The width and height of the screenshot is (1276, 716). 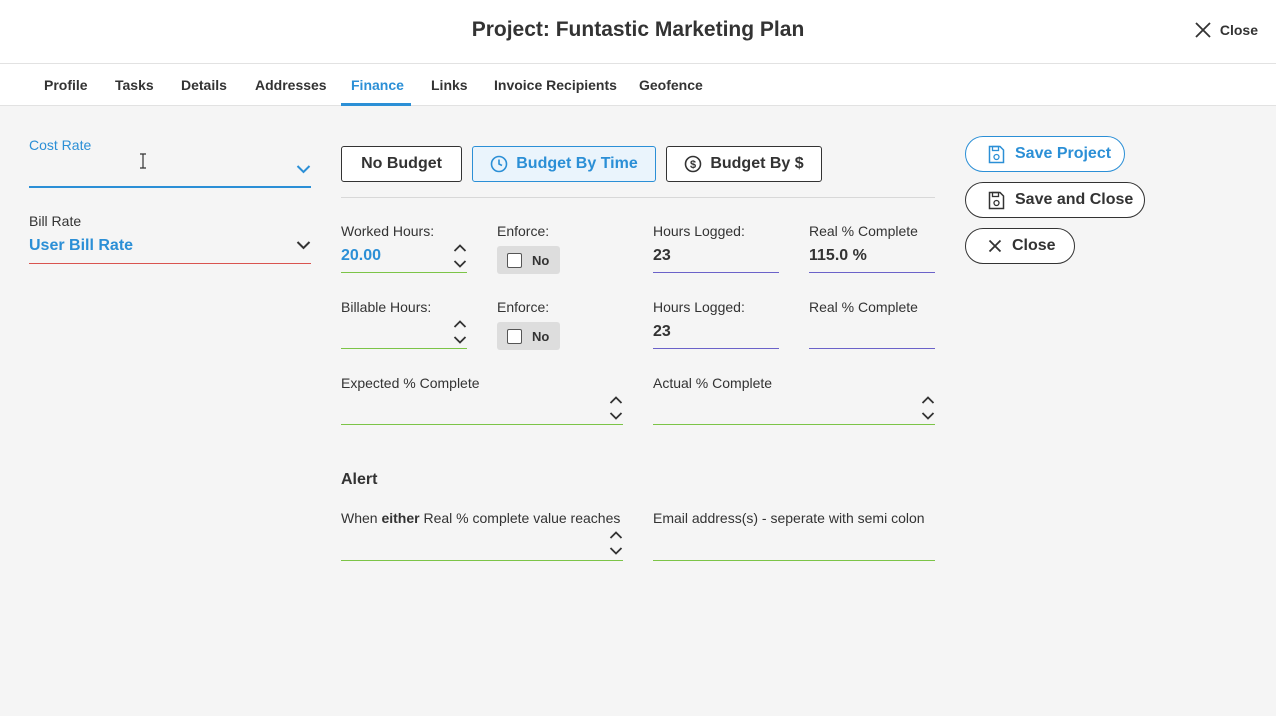 I want to click on worked-hours-underline, so click(x=404, y=272).